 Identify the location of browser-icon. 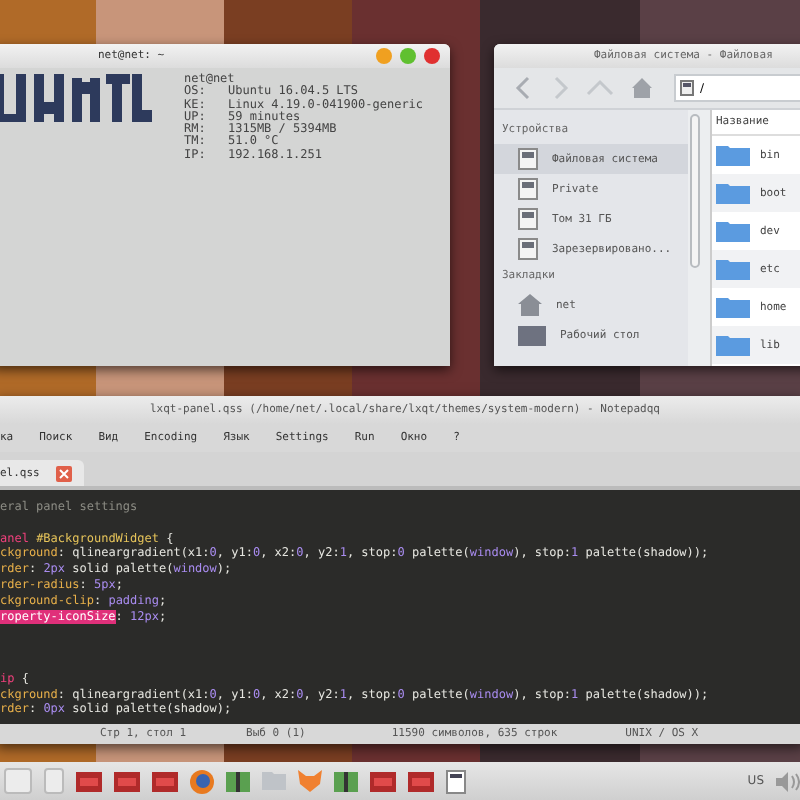
(202, 781).